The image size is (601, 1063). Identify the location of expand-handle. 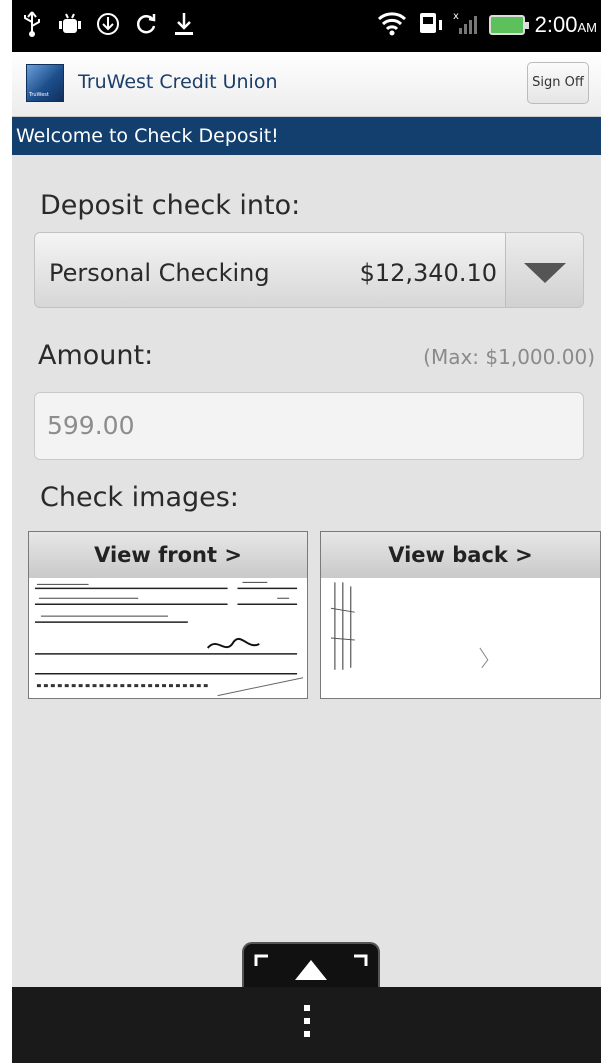
(311, 966).